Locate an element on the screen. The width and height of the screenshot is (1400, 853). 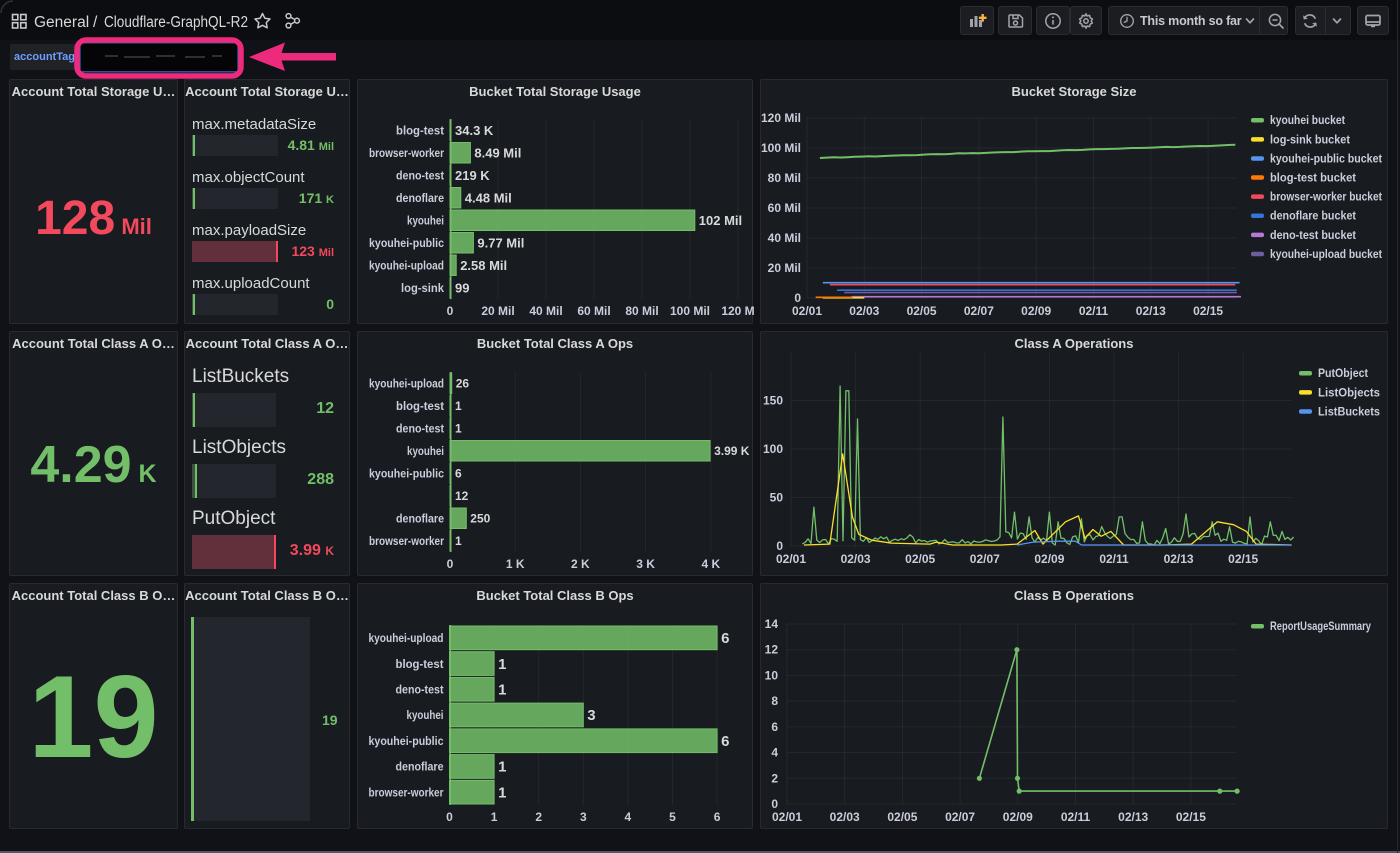
svg-text: log-sink bucket is located at coordinates (1310, 139).